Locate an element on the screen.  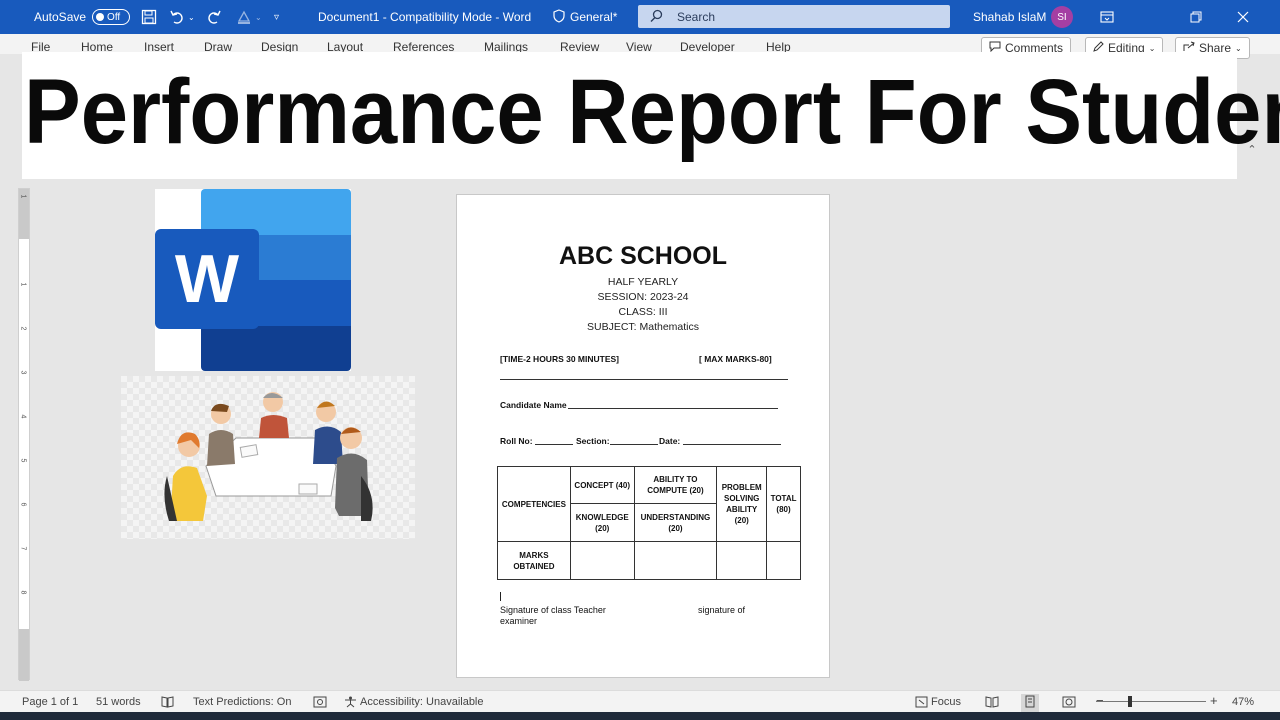
toggle-knob is located at coordinates (100, 17).